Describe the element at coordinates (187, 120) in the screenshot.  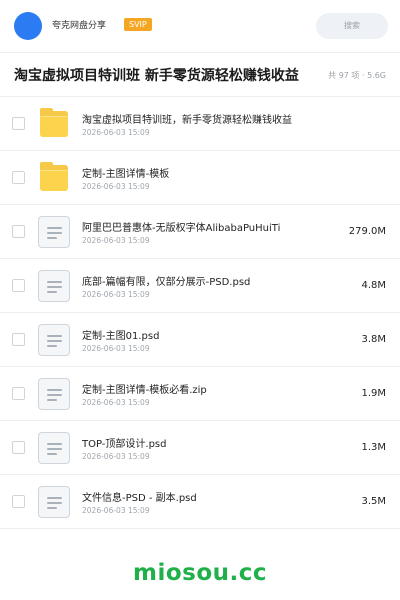
I see `file-name: 淘宝虚拟项目特训班，新手零货源轻松赚钱收益` at that location.